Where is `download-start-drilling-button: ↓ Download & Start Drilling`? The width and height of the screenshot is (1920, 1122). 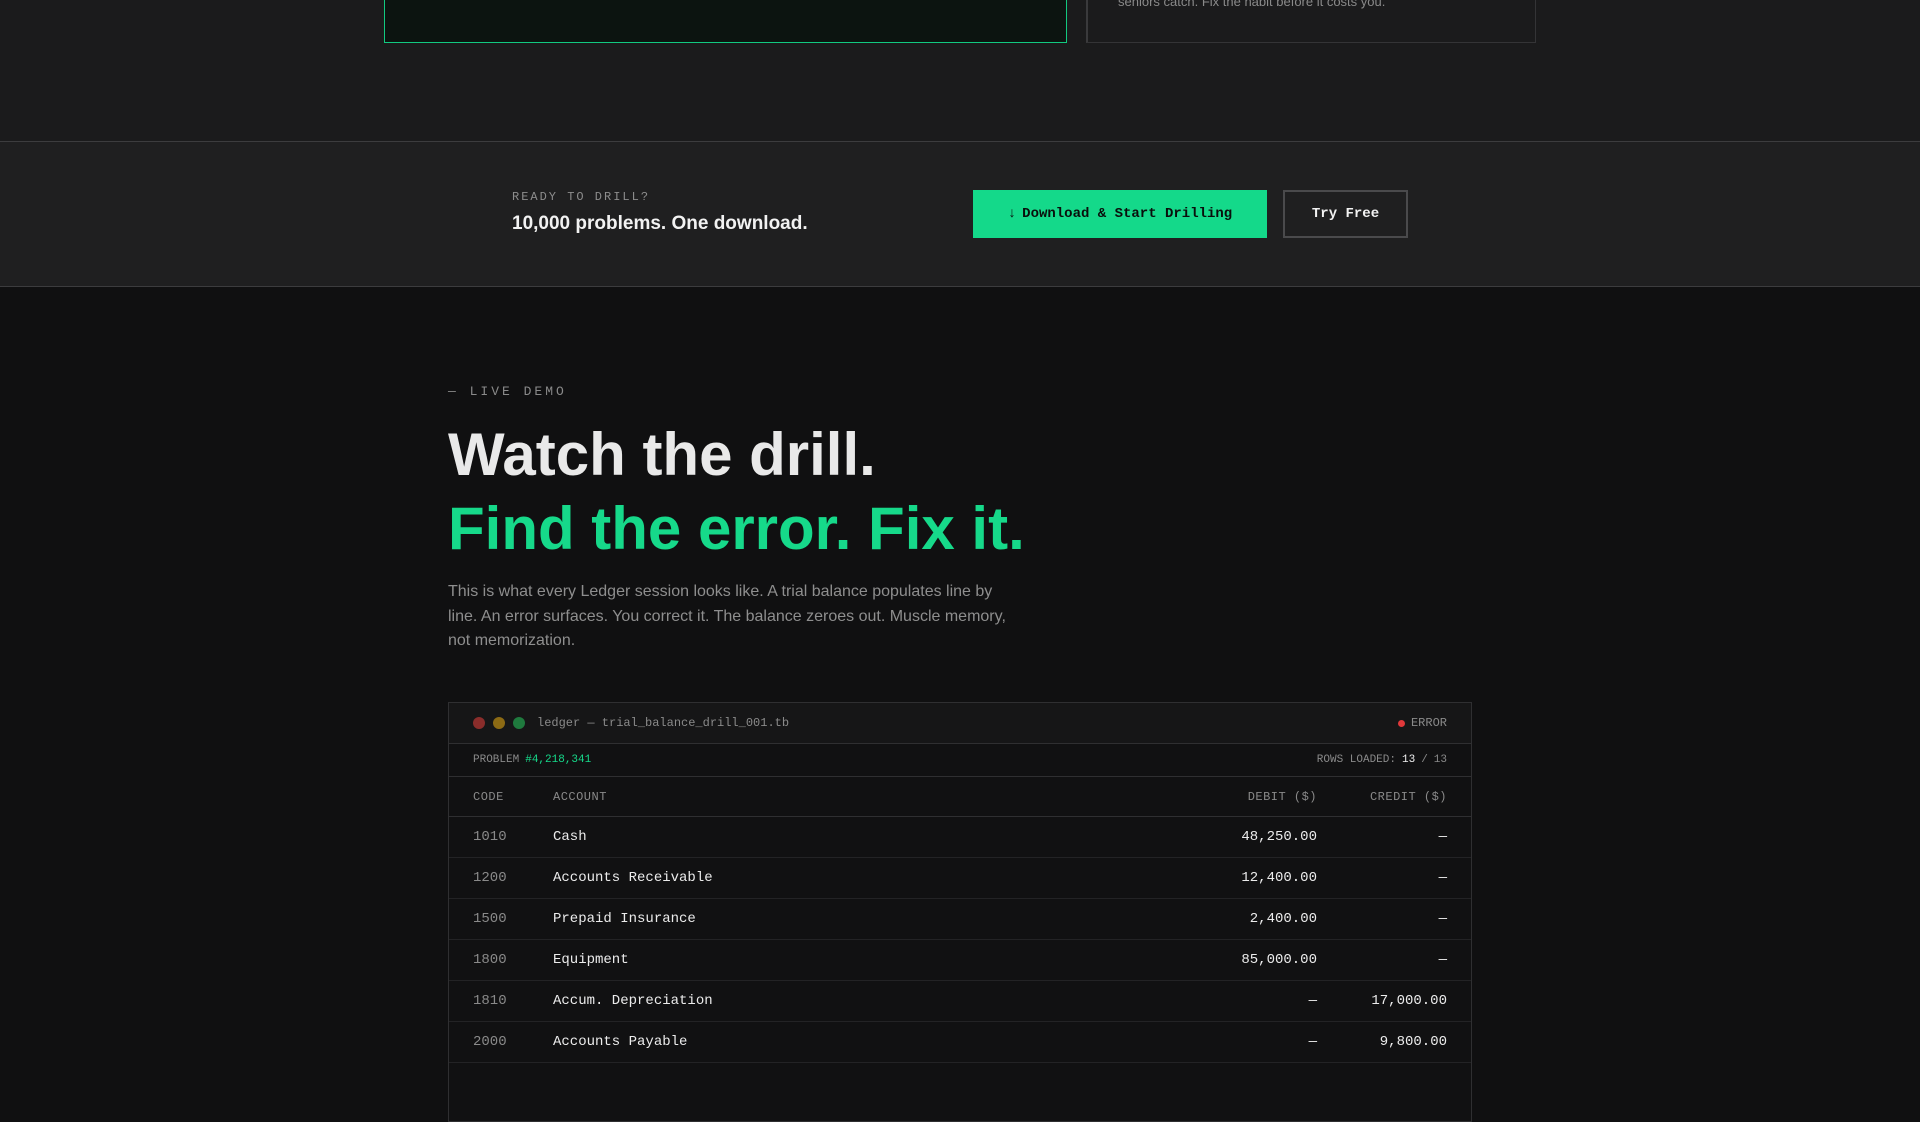 download-start-drilling-button: ↓ Download & Start Drilling is located at coordinates (1120, 214).